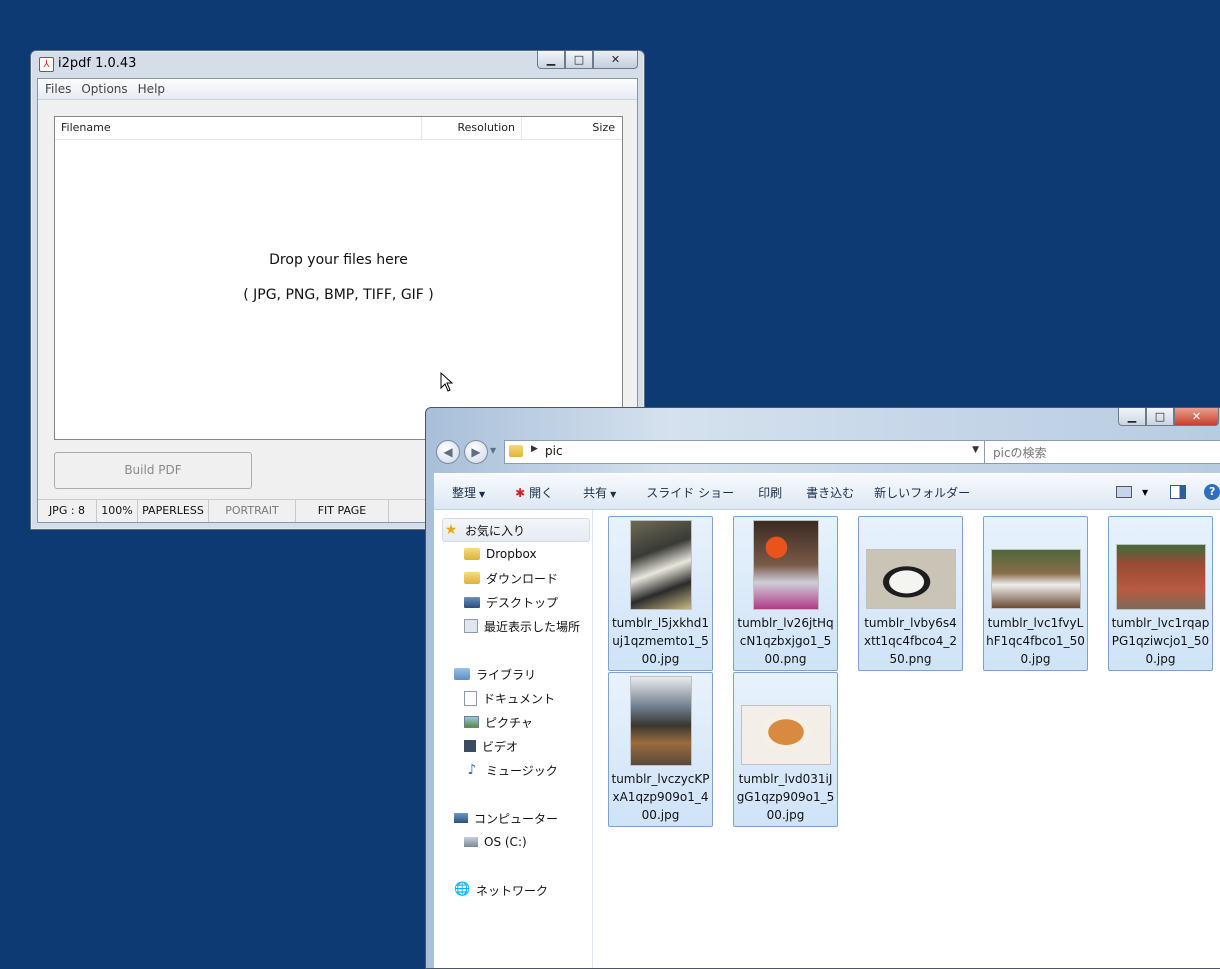 This screenshot has height=969, width=1220. I want to click on nav-computer-label: コンピューター, so click(516, 818).